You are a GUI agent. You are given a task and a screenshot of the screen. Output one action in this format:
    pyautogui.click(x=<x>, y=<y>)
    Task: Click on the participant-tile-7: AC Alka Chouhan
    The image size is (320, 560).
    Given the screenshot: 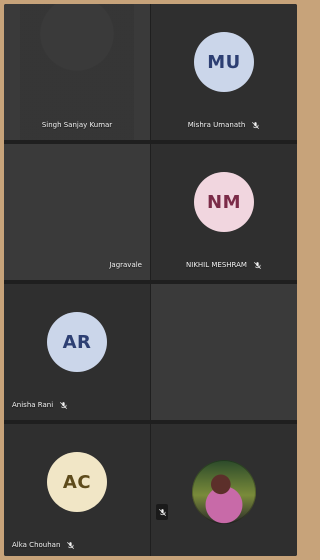 What is the action you would take?
    pyautogui.click(x=77, y=490)
    